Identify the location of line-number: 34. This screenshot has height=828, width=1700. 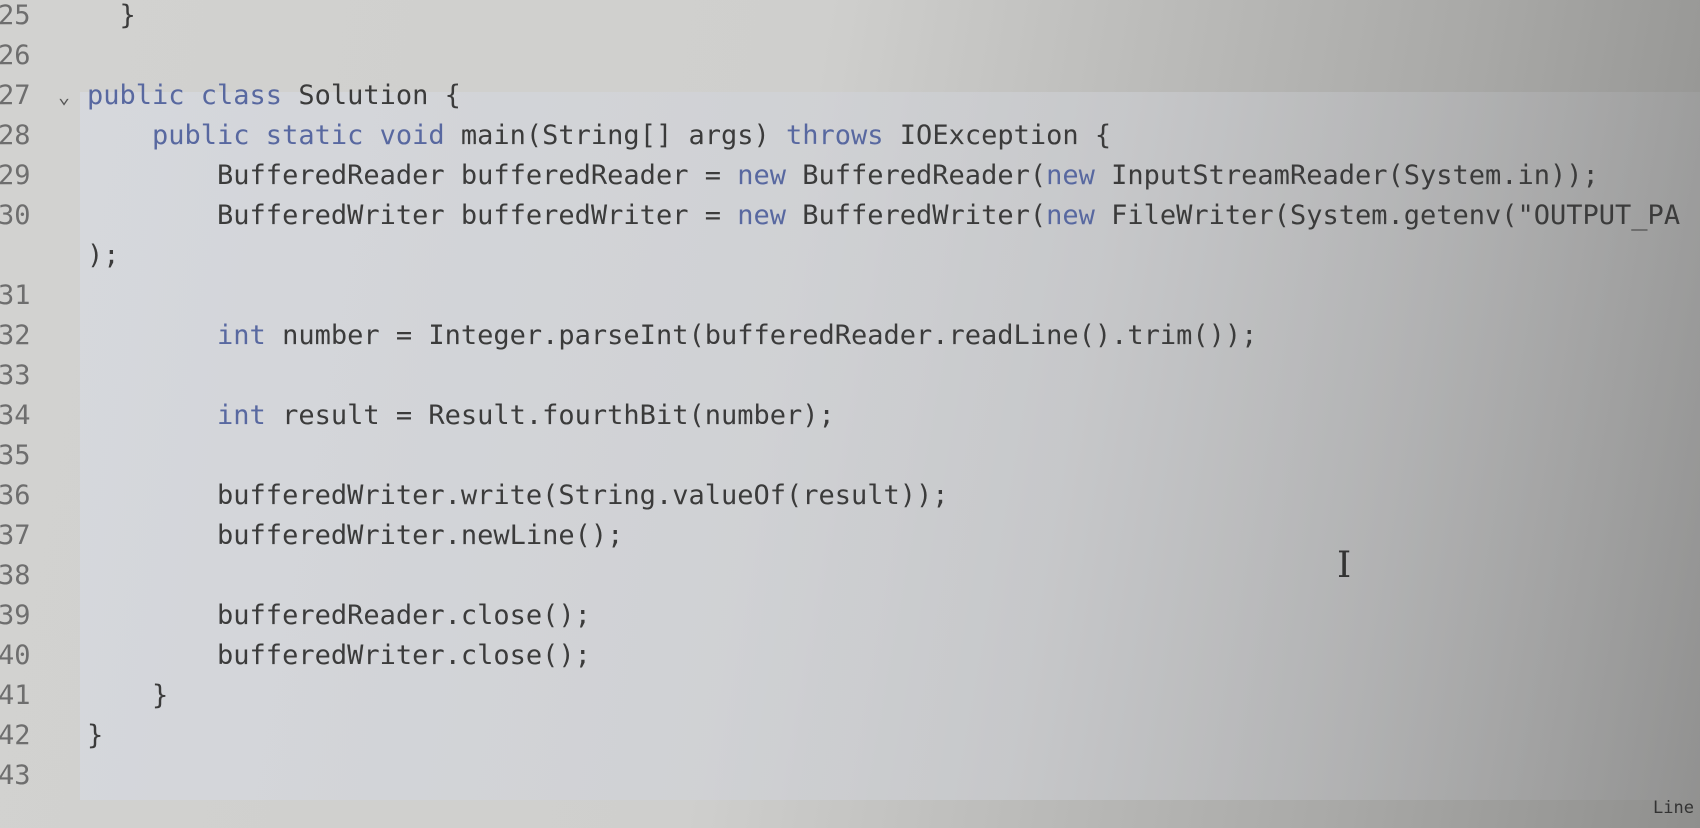
(15, 415).